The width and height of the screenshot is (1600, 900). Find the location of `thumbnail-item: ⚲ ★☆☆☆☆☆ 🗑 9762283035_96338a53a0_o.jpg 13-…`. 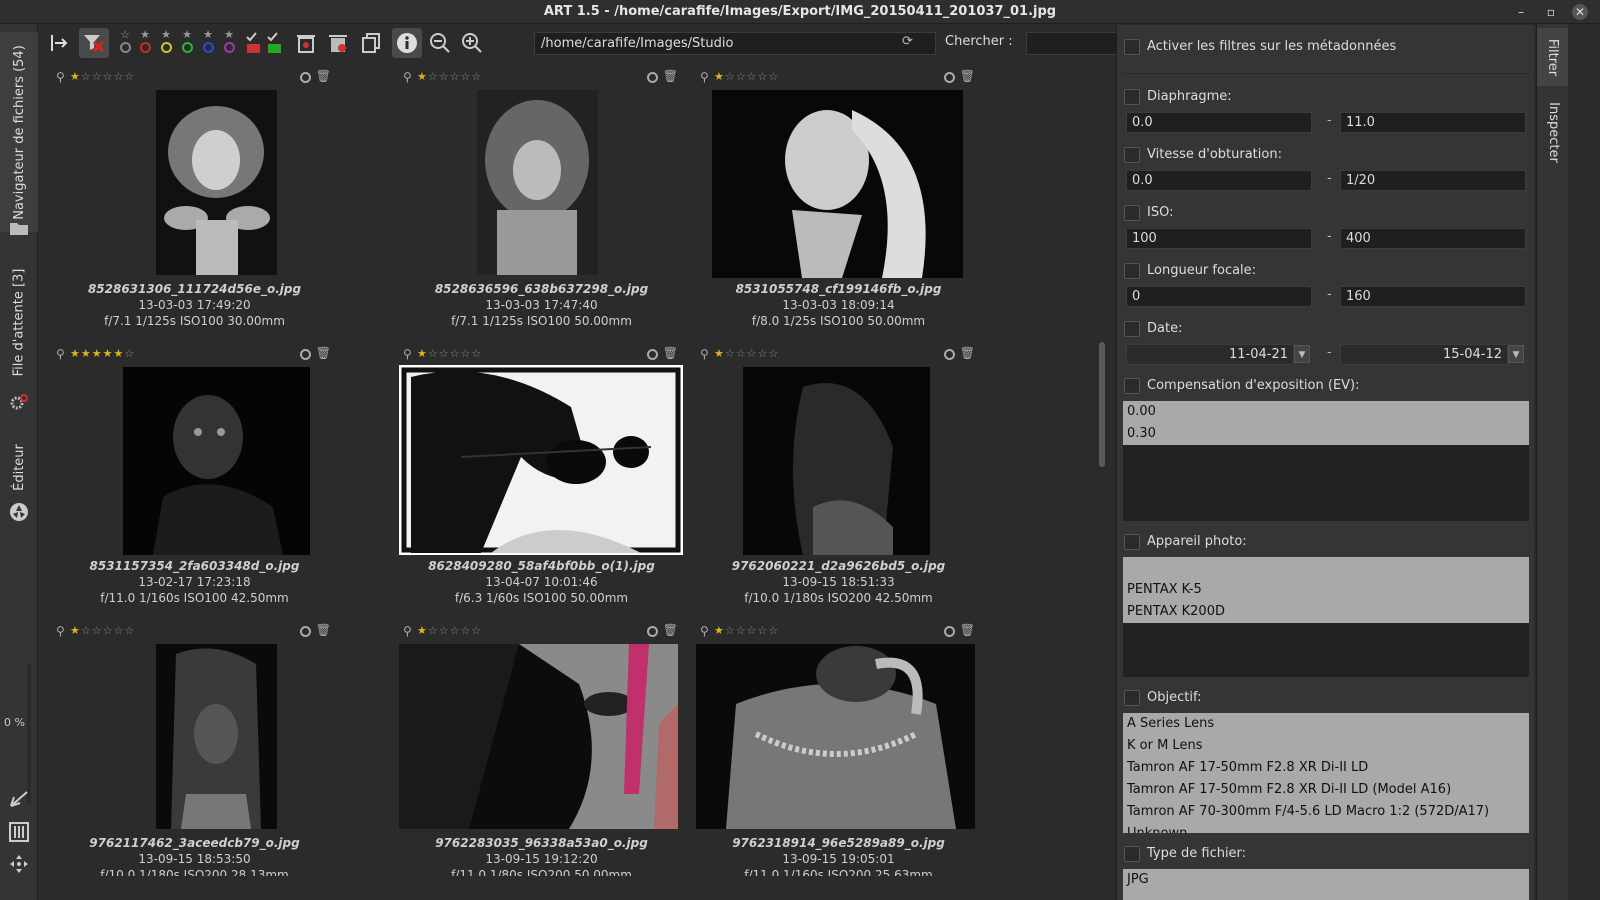

thumbnail-item: ⚲ ★☆☆☆☆☆ 🗑 9762283035_96338a53a0_o.jpg 13-… is located at coordinates (541, 747).